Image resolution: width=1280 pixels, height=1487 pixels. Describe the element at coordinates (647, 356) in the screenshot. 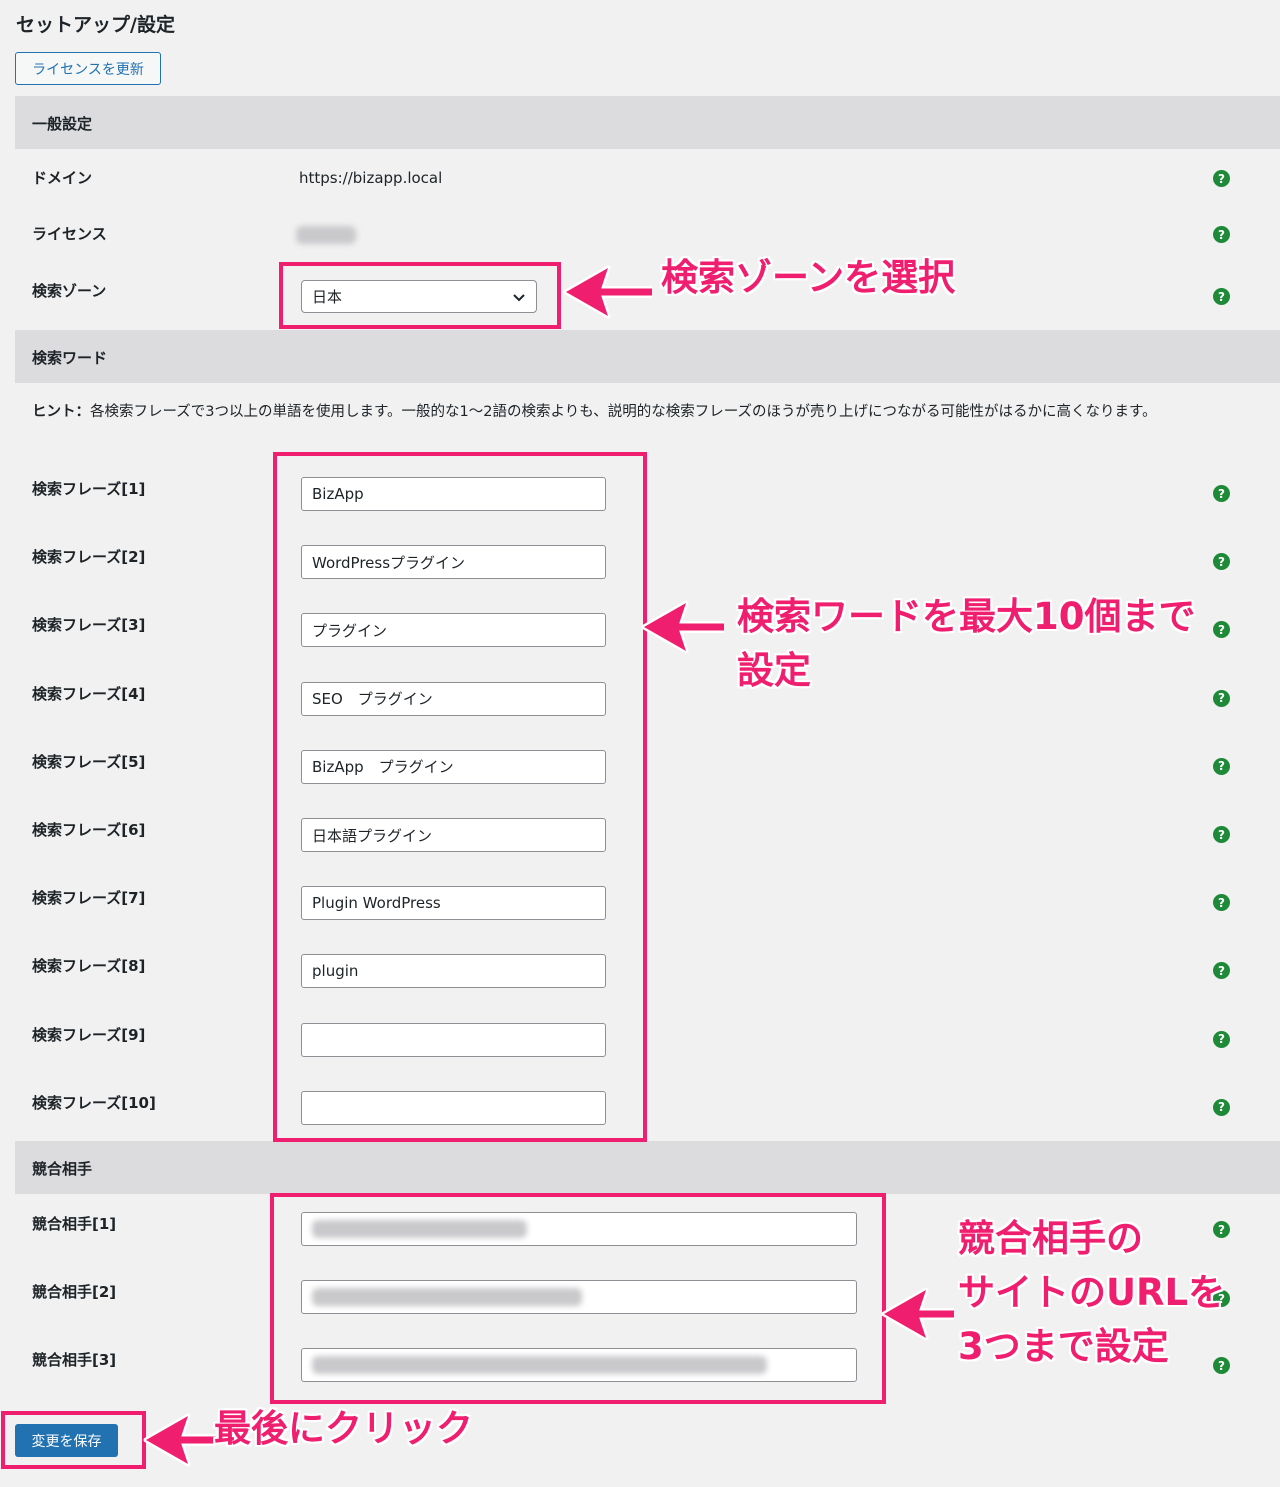

I see `keywords-header: 検索ワード` at that location.